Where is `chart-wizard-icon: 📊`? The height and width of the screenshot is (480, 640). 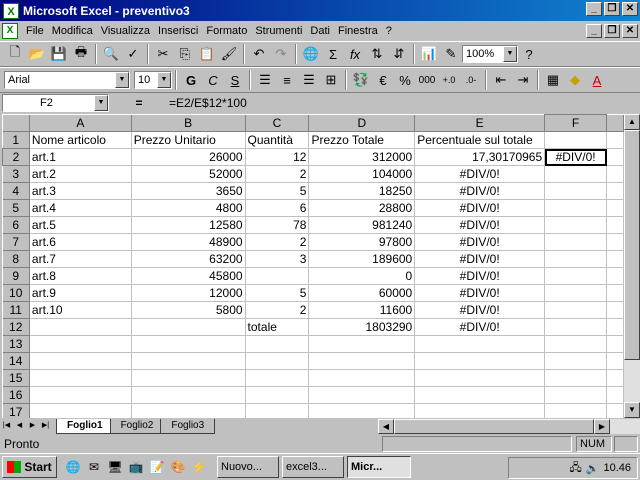
chart-wizard-icon: 📊 is located at coordinates (429, 54).